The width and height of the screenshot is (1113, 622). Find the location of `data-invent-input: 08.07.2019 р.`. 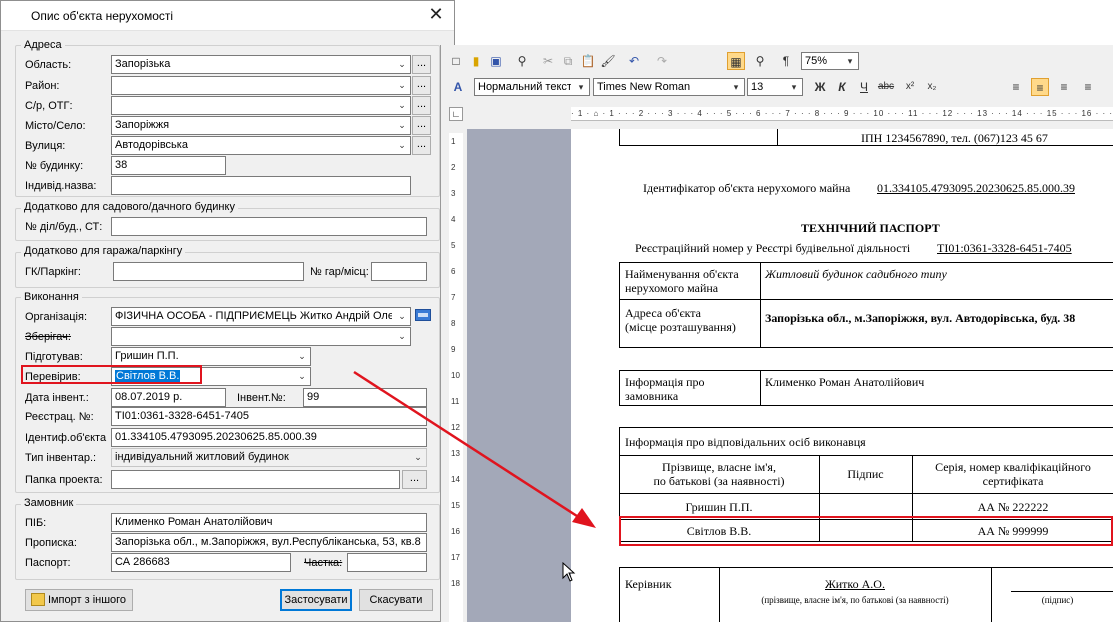

data-invent-input: 08.07.2019 р. is located at coordinates (168, 397).